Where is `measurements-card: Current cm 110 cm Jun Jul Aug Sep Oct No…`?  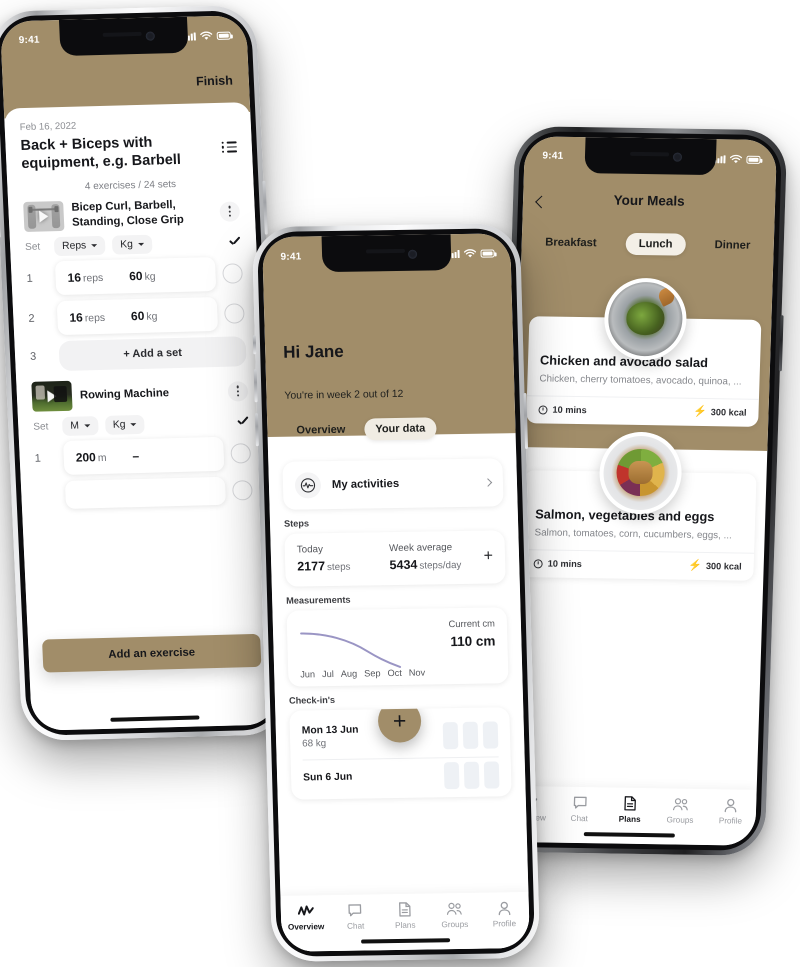 measurements-card: Current cm 110 cm Jun Jul Aug Sep Oct No… is located at coordinates (397, 646).